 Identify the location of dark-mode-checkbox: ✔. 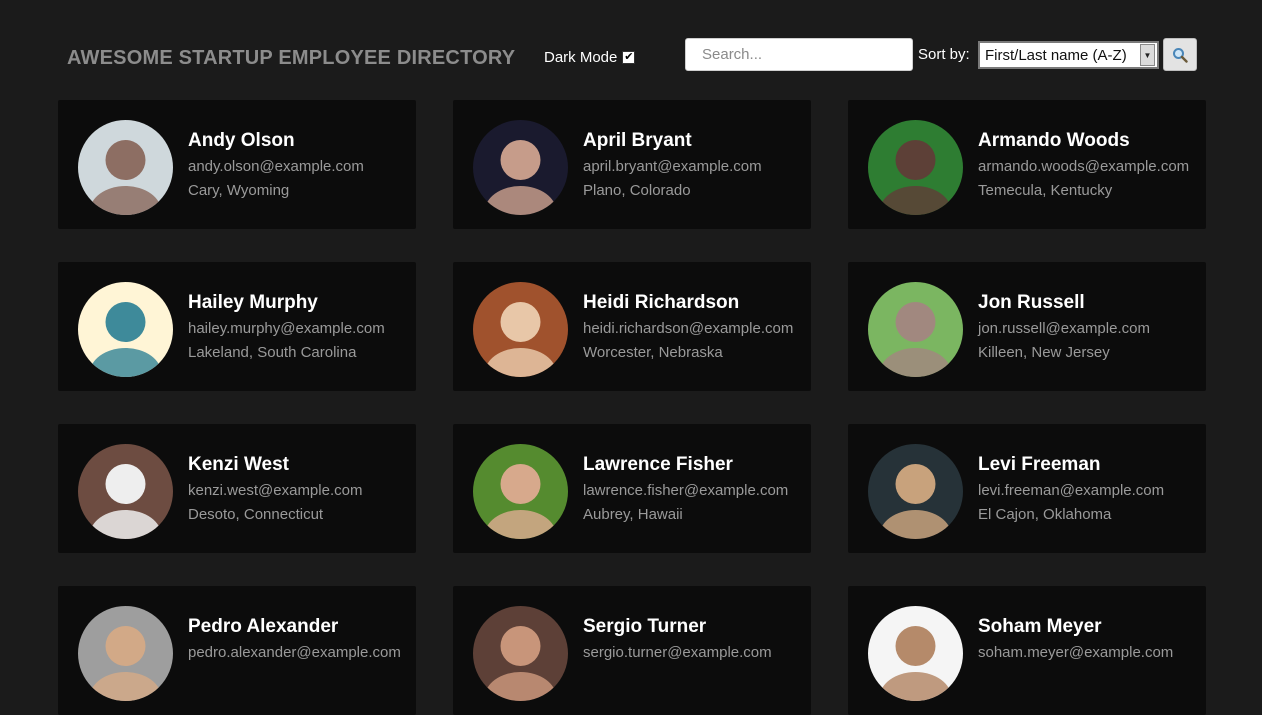
(629, 57).